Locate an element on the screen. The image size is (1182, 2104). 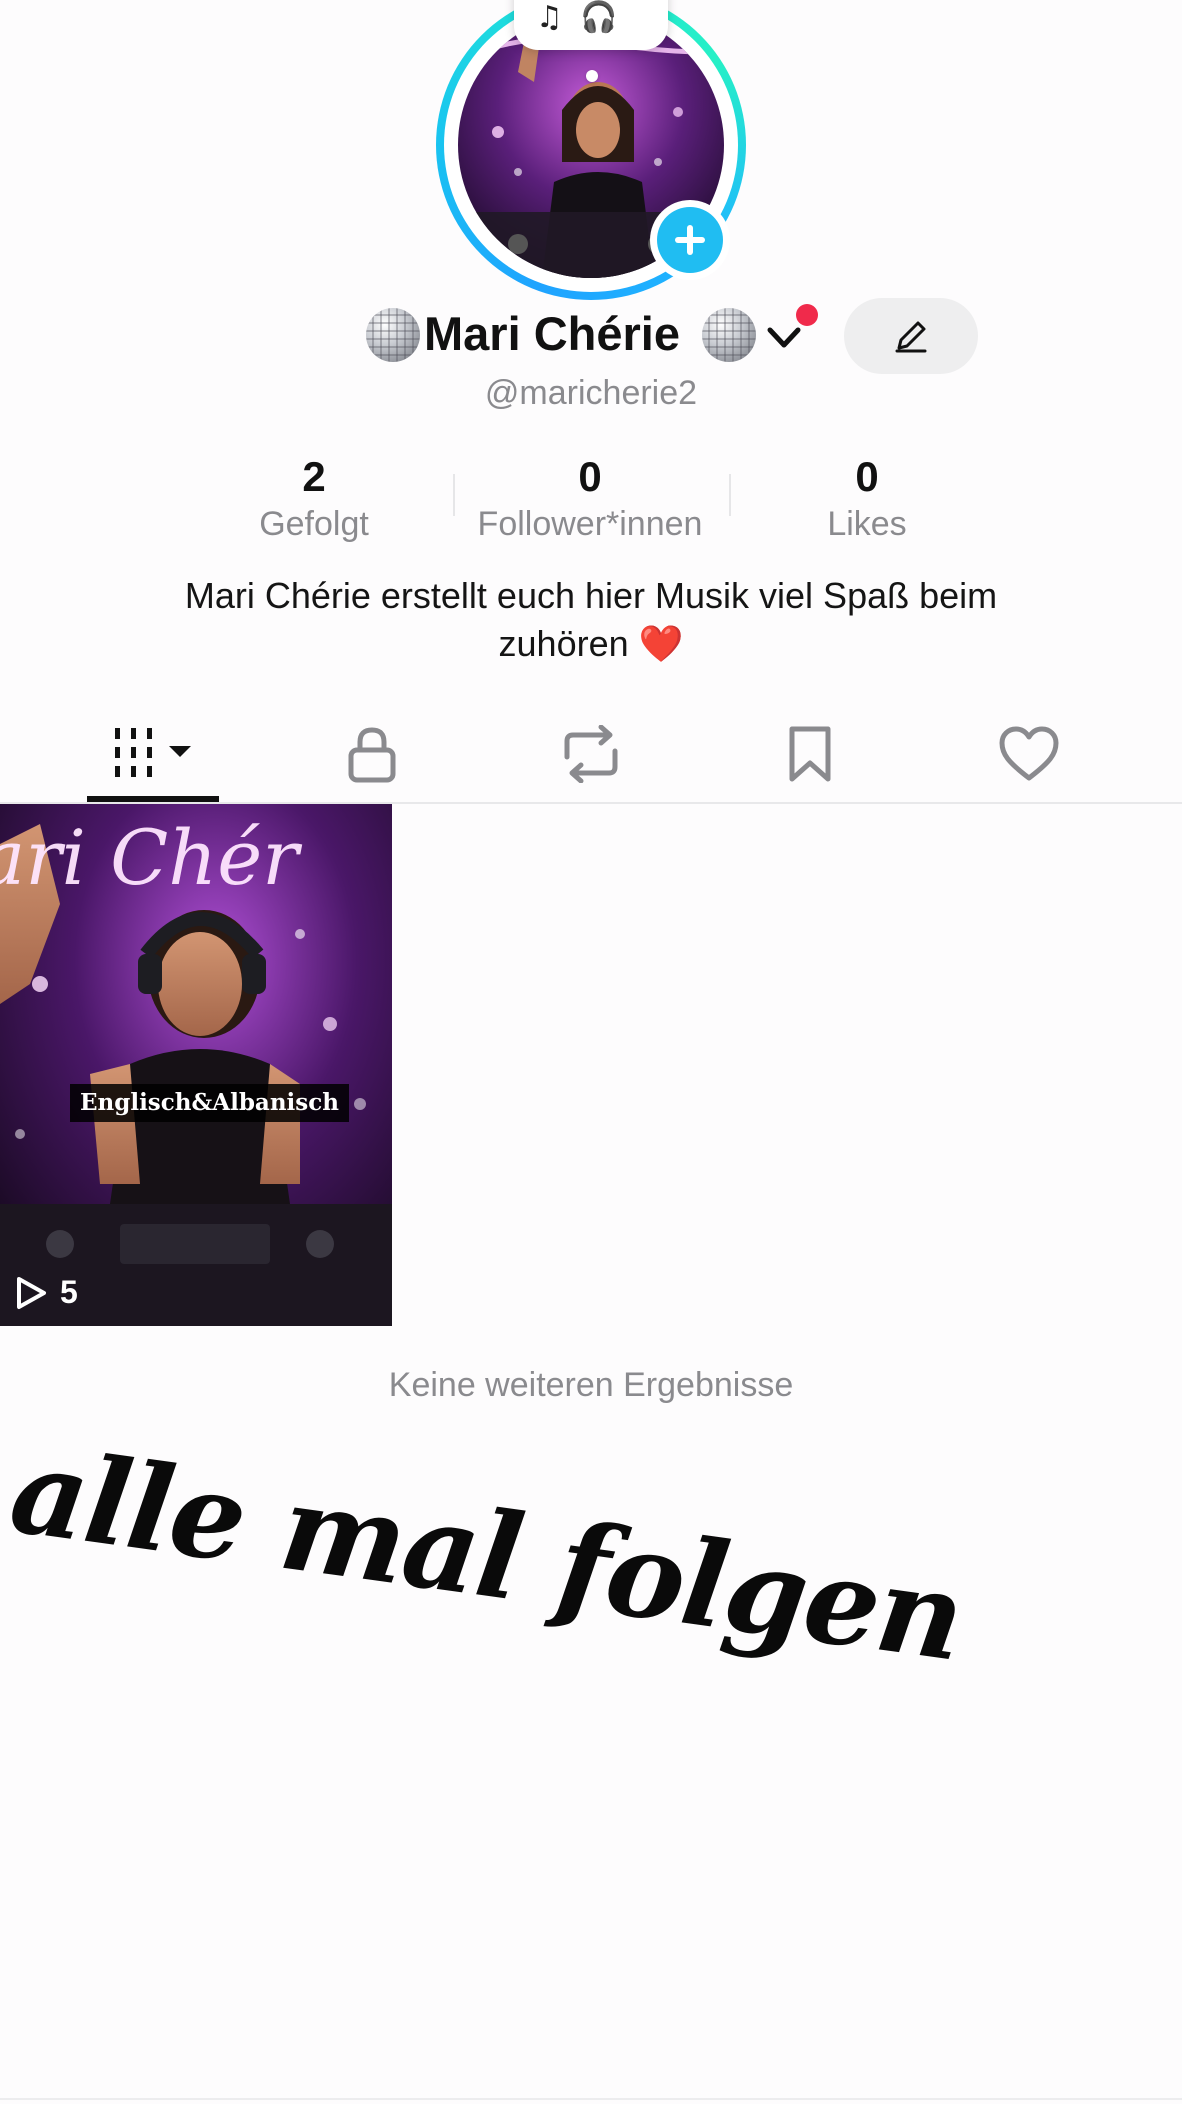
neon-text: ari Chér is located at coordinates (151, 857).